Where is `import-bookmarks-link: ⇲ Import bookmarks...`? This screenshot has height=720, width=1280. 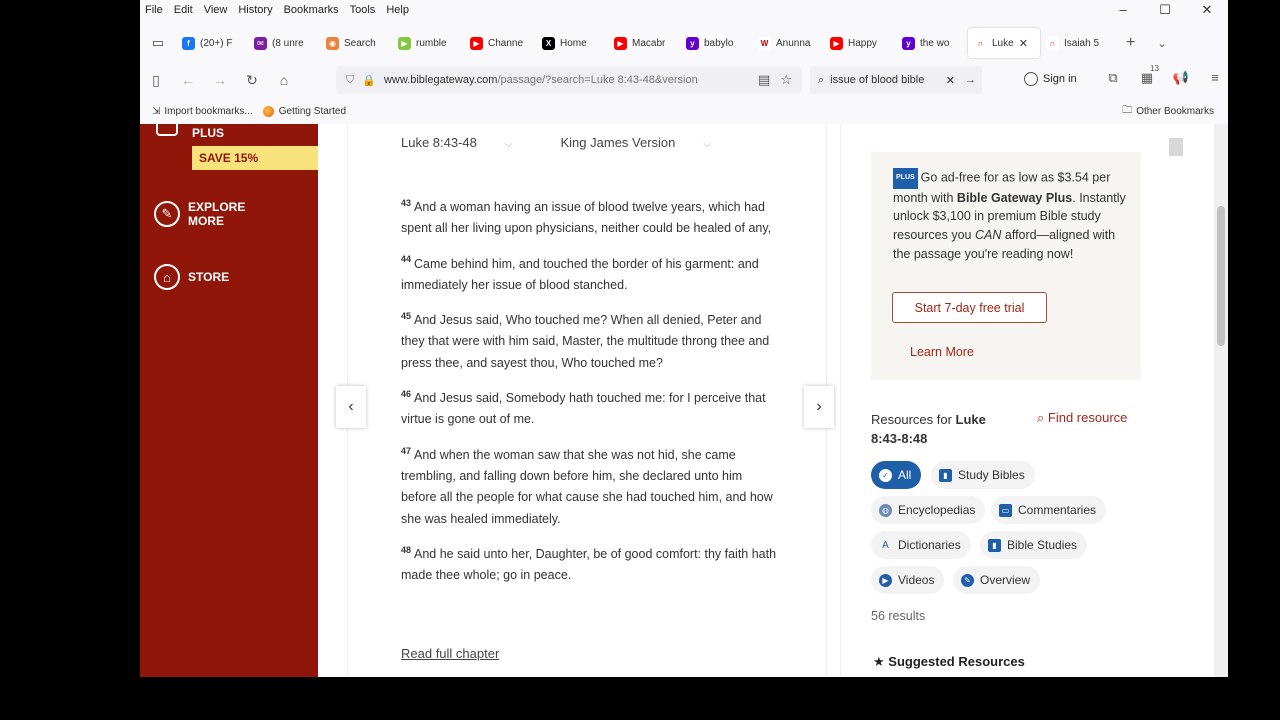
import-bookmarks-link: ⇲ Import bookmarks... is located at coordinates (202, 111).